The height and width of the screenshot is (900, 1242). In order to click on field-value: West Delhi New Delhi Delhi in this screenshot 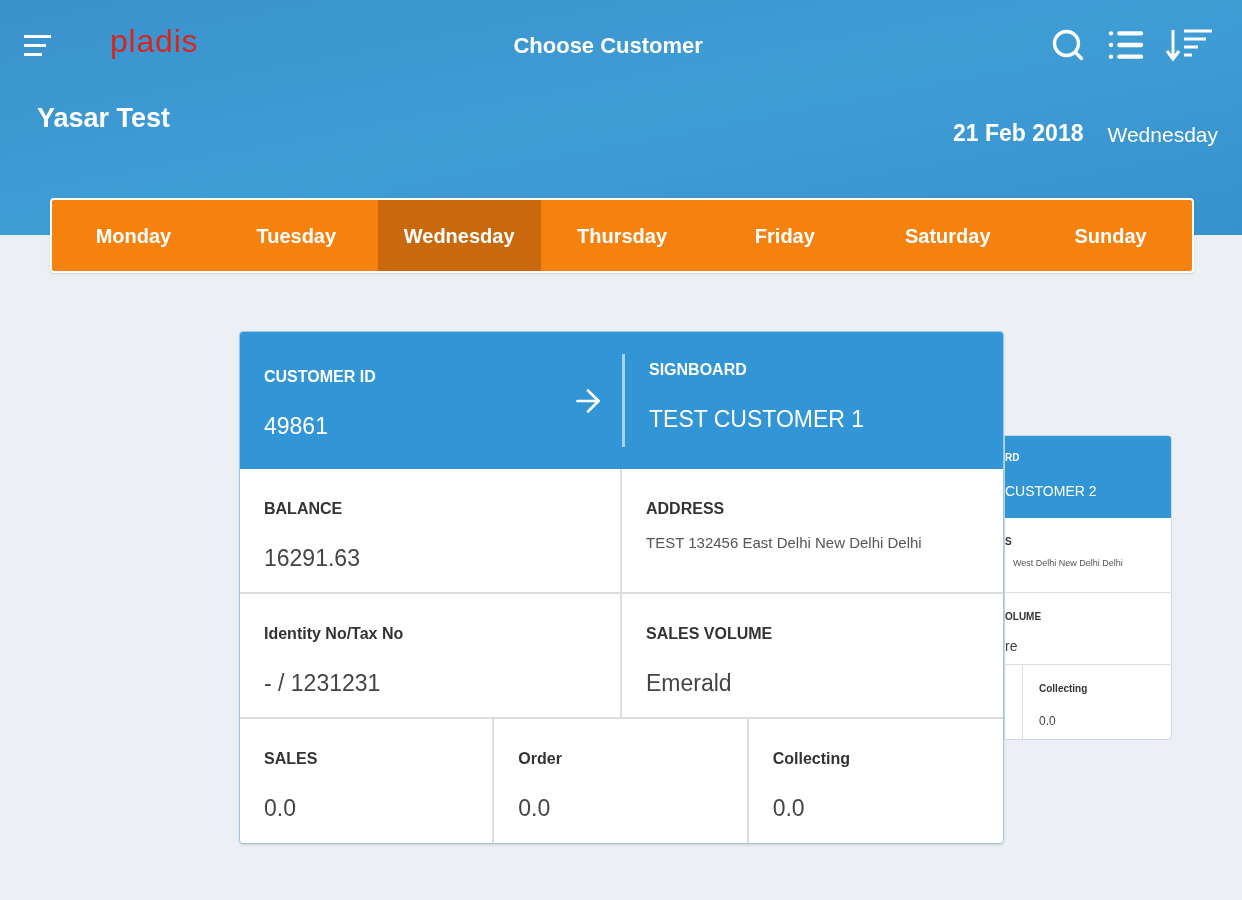, I will do `click(1068, 563)`.